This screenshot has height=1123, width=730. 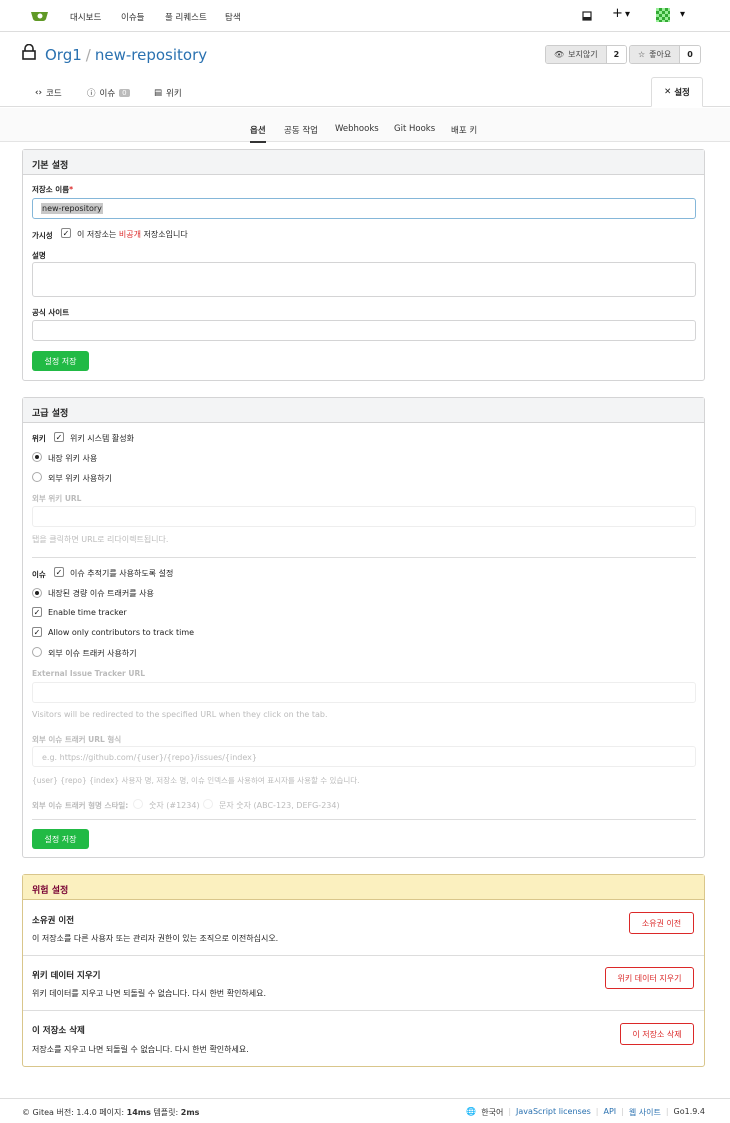 What do you see at coordinates (279, 805) in the screenshot?
I see `style-alpha-text: 문자 숫자 (ABC-123, DEFG-234)` at bounding box center [279, 805].